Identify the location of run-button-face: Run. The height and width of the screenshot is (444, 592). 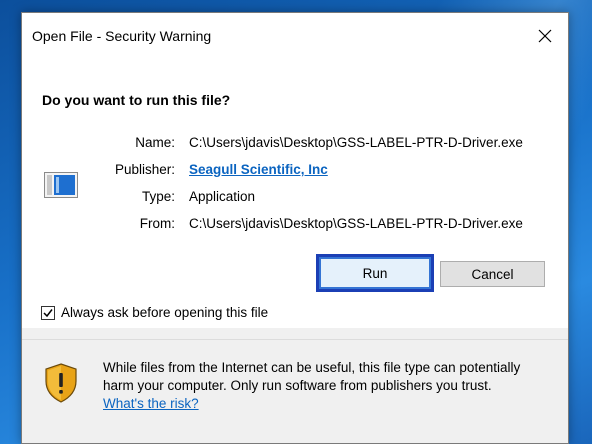
(375, 273).